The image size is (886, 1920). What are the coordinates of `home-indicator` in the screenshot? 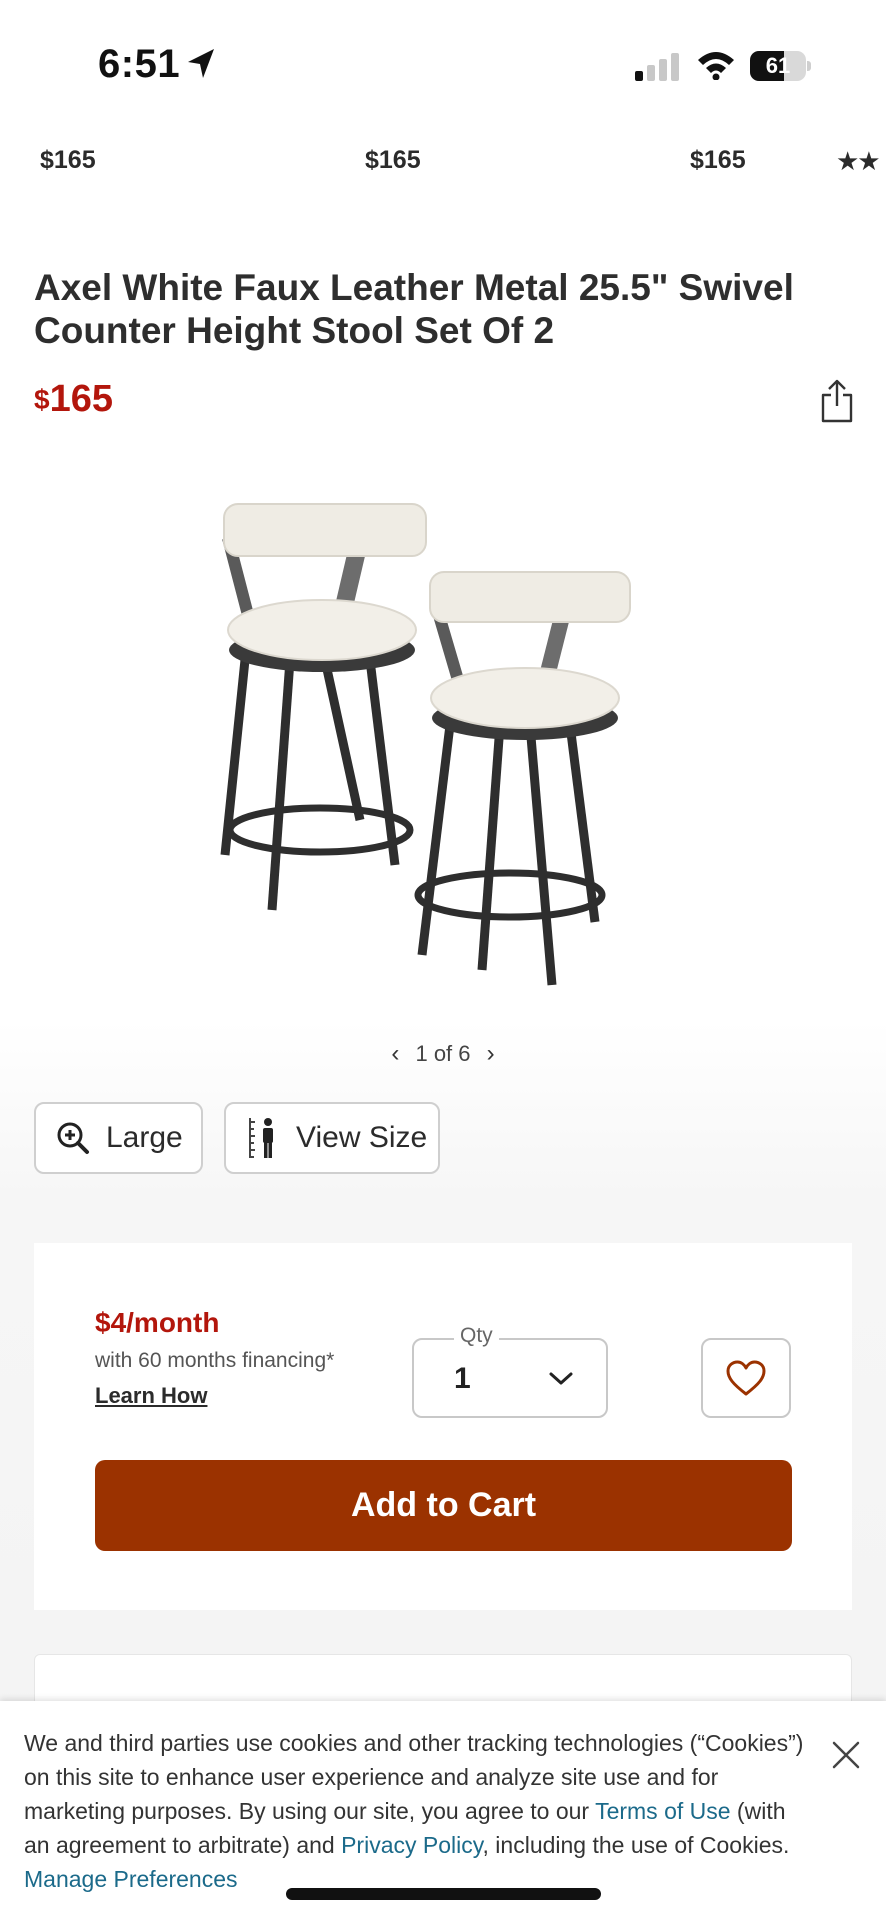 It's located at (443, 1894).